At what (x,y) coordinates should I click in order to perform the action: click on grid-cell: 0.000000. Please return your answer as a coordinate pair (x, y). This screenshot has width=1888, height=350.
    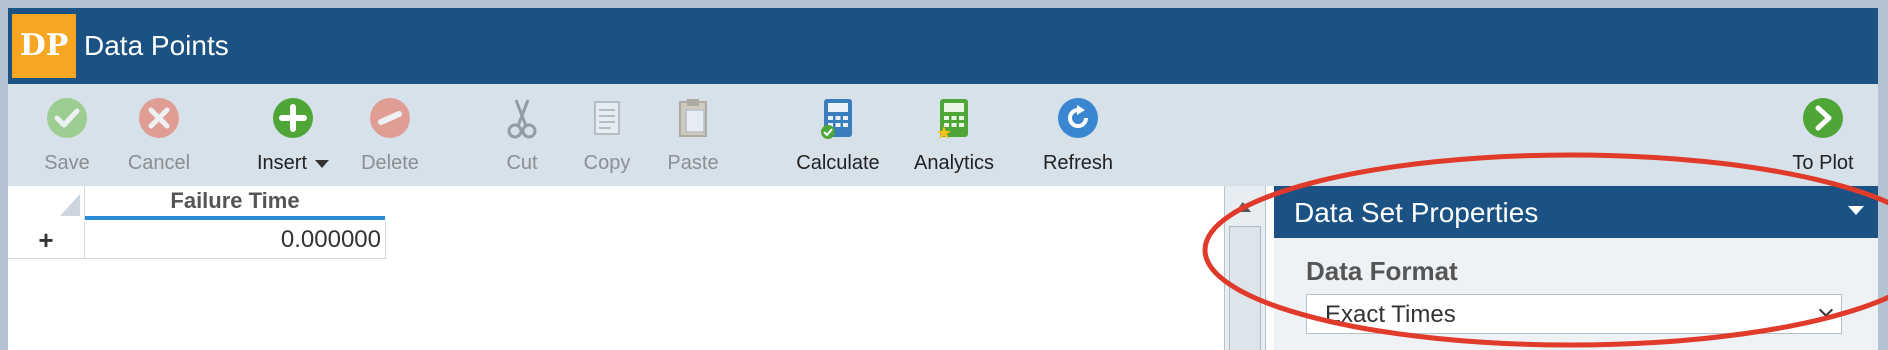
    Looking at the image, I should click on (235, 240).